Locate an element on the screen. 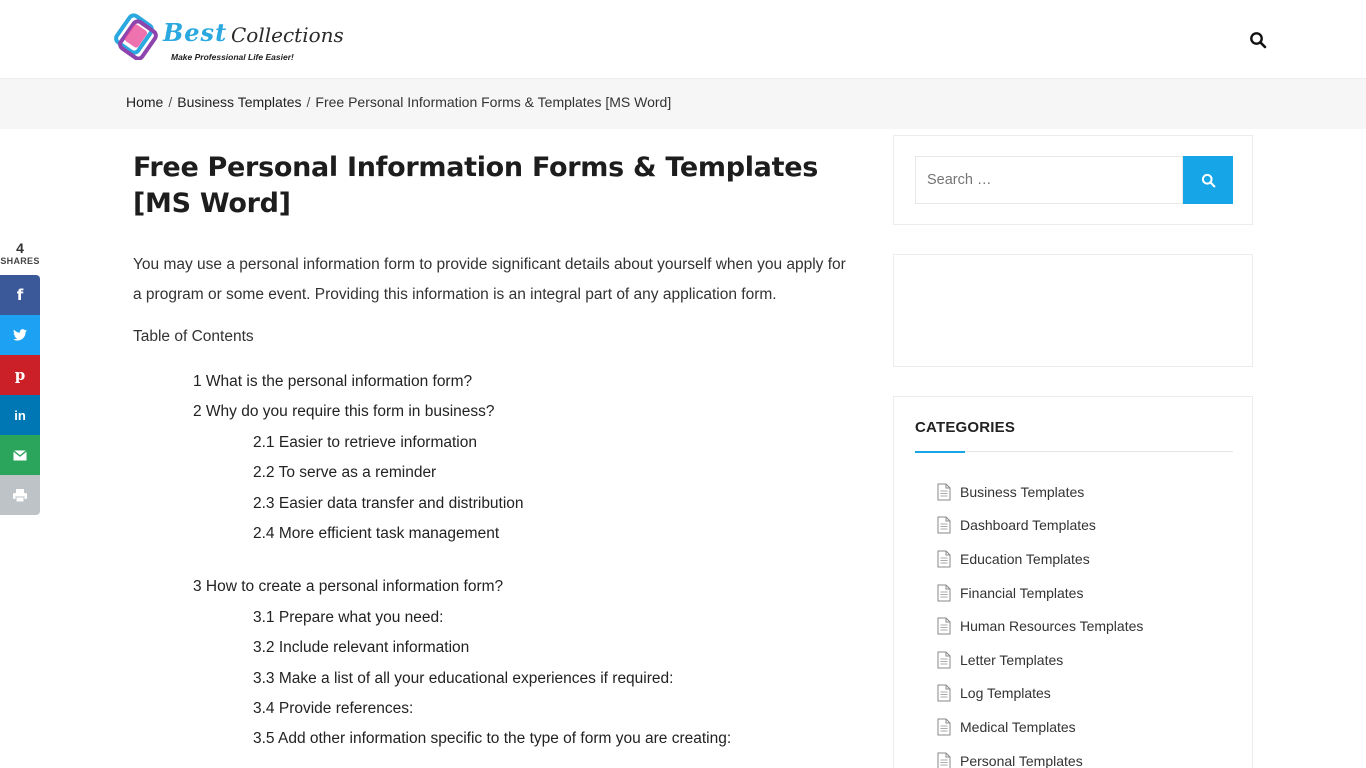 This screenshot has height=768, width=1366. category-item: Medical Templates is located at coordinates (1040, 727).